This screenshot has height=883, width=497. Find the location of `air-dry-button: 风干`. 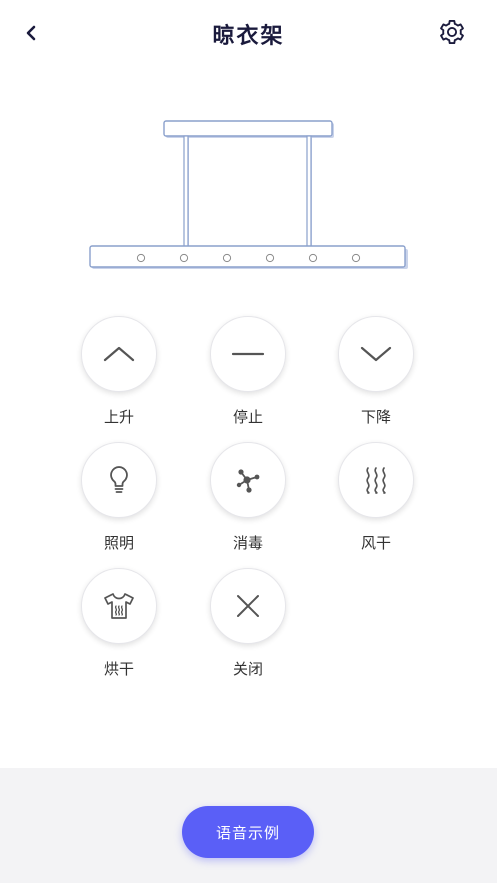

air-dry-button: 风干 is located at coordinates (376, 497).